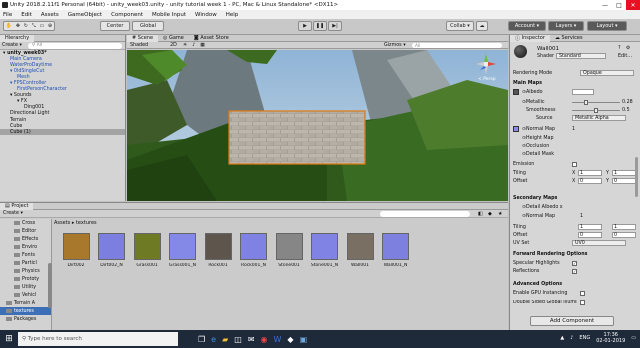 Image resolution: width=640 pixels, height=348 pixels. I want to click on persp-label: < Persp, so click(487, 79).